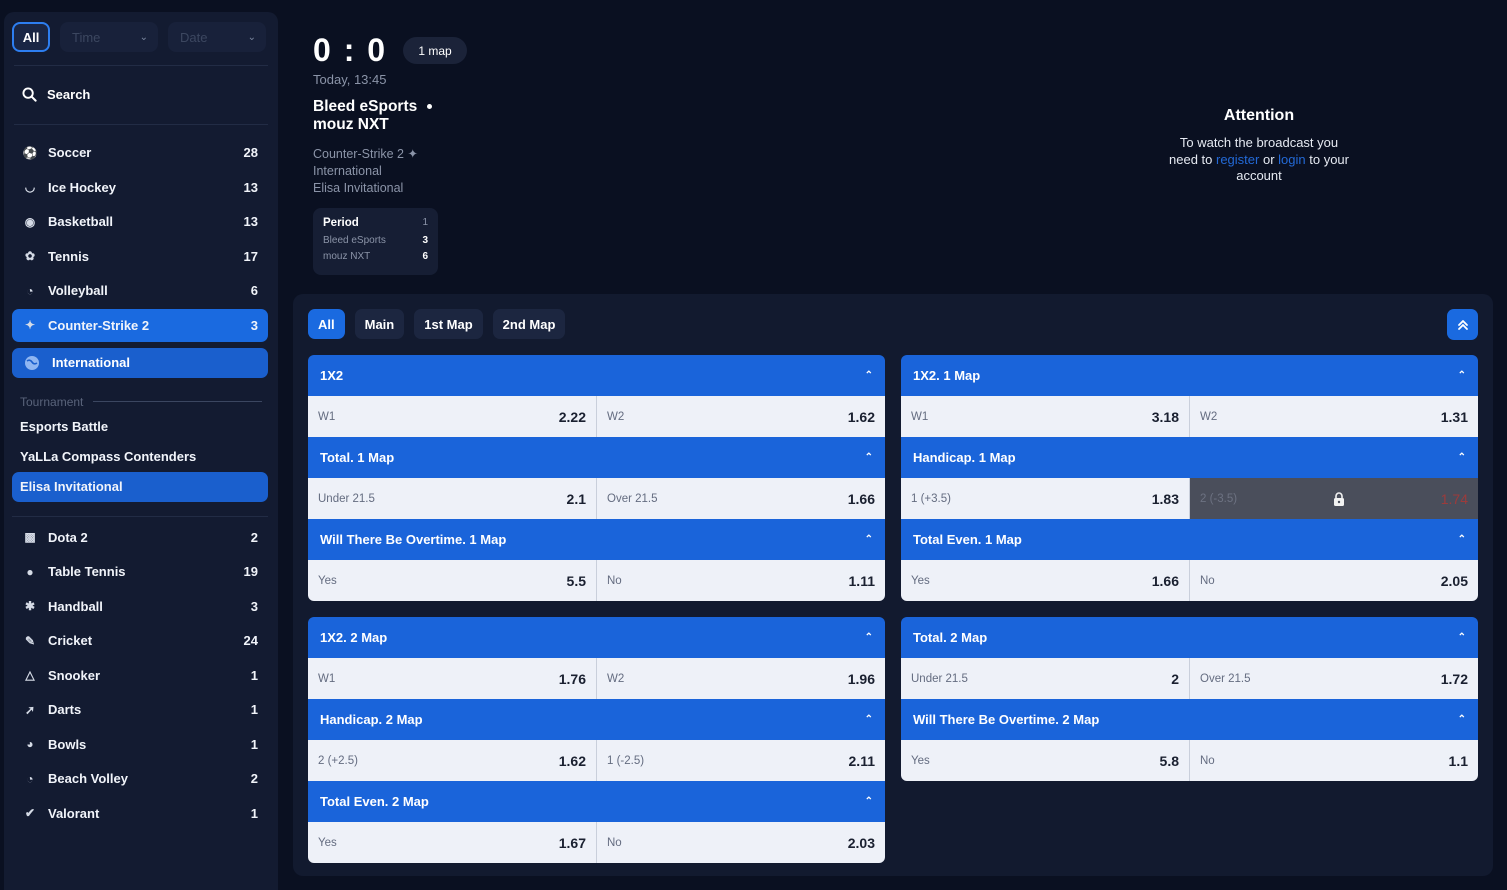  I want to click on odds-row: 2 (+2.5) 1.62 1 (-2.5) 2.11, so click(596, 760).